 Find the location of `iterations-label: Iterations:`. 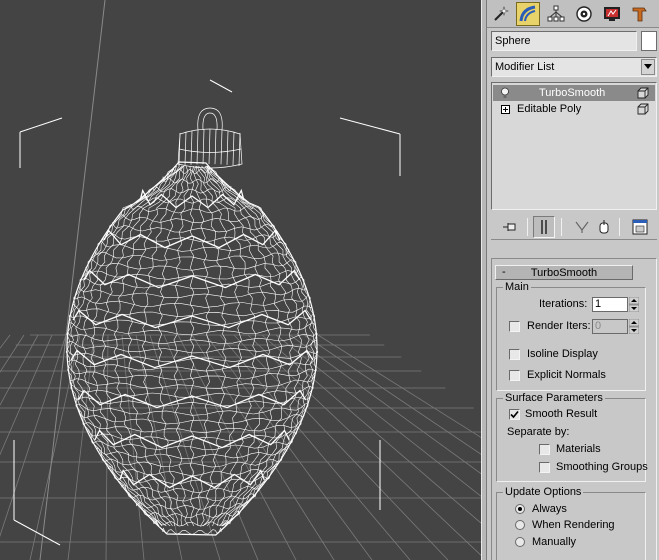

iterations-label: Iterations: is located at coordinates (563, 304).